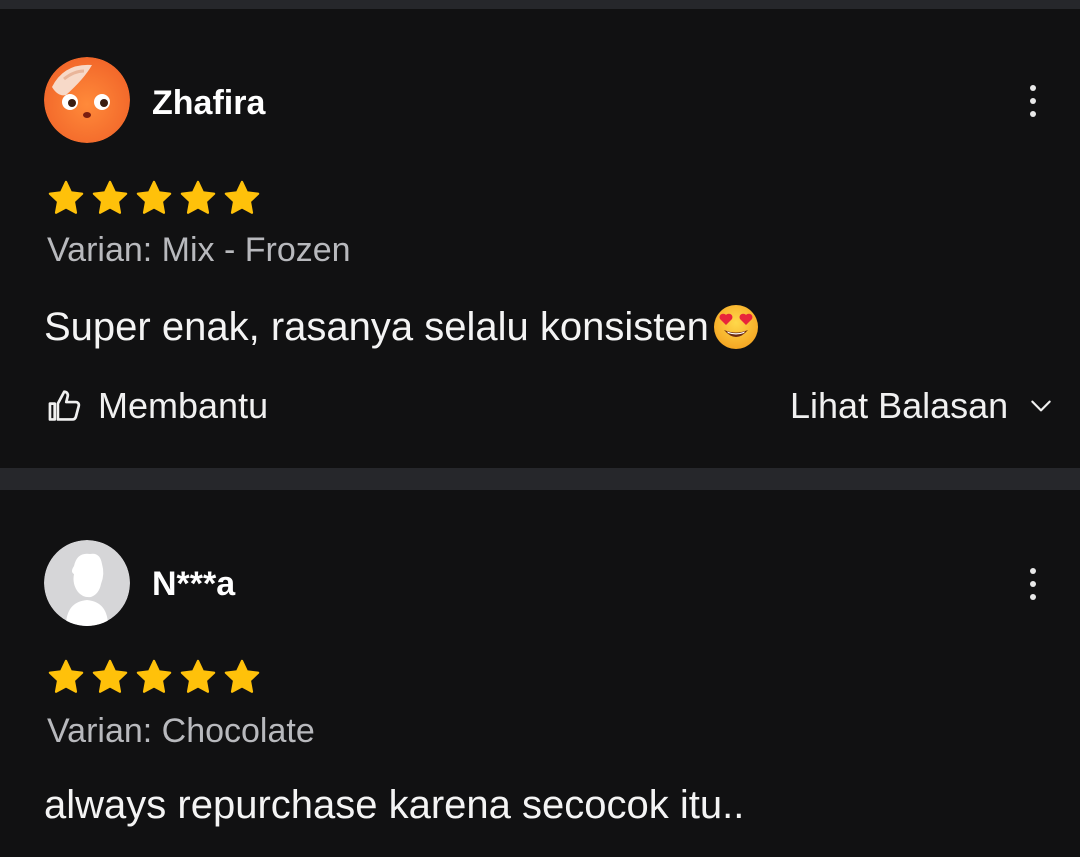 The height and width of the screenshot is (857, 1080). What do you see at coordinates (376, 326) in the screenshot?
I see `review-comment-text: Super enak, rasanya selalu konsisten` at bounding box center [376, 326].